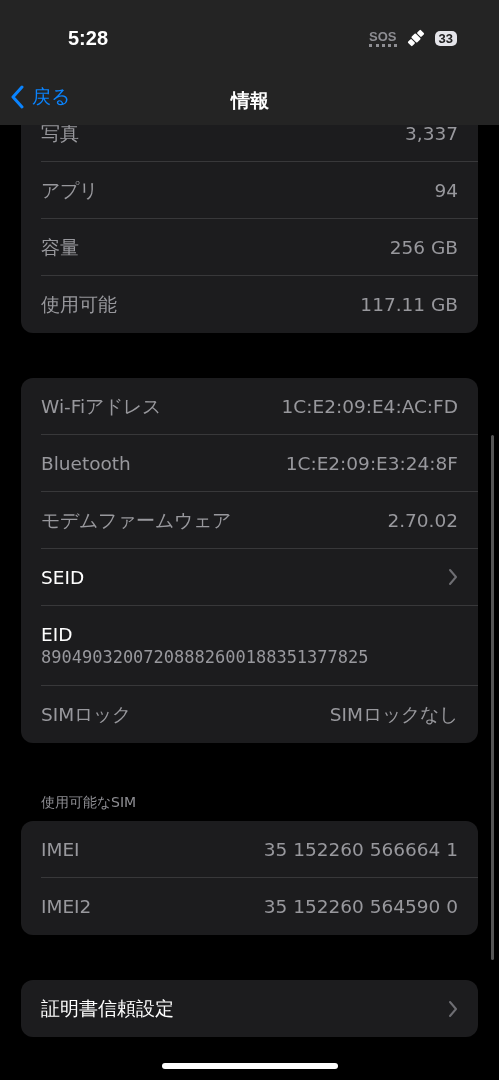  What do you see at coordinates (66, 906) in the screenshot?
I see `row-label: IMEI2` at bounding box center [66, 906].